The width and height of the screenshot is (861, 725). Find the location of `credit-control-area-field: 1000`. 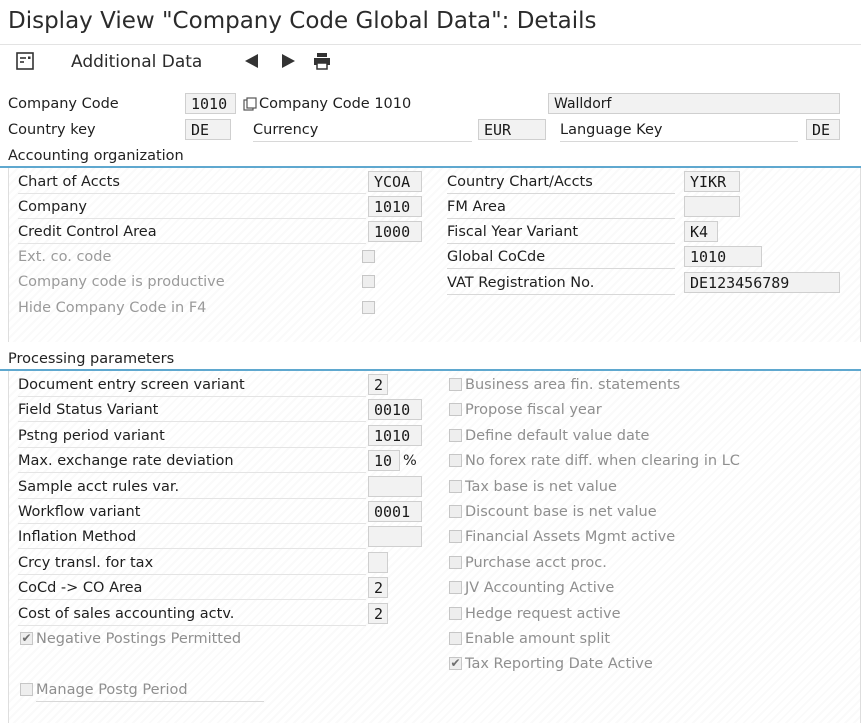

credit-control-area-field: 1000 is located at coordinates (395, 231).